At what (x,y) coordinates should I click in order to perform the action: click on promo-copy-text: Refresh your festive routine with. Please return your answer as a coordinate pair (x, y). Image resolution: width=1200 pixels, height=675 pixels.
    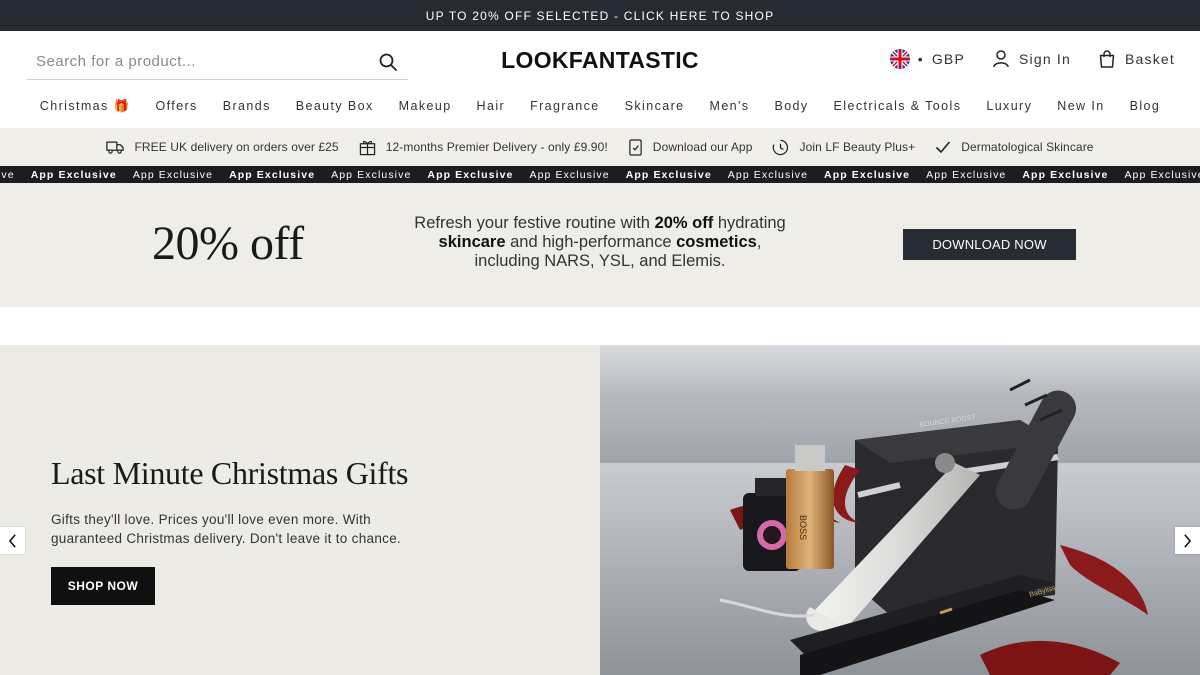
    Looking at the image, I should click on (534, 223).